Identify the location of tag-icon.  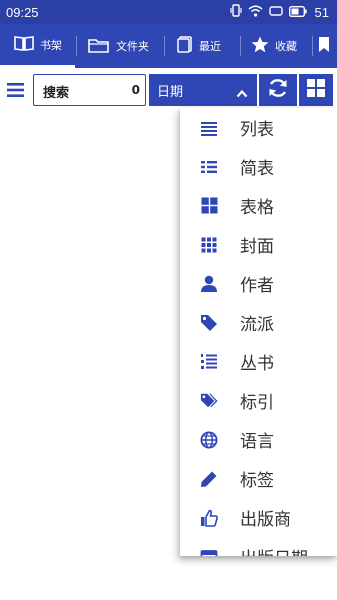
(209, 323).